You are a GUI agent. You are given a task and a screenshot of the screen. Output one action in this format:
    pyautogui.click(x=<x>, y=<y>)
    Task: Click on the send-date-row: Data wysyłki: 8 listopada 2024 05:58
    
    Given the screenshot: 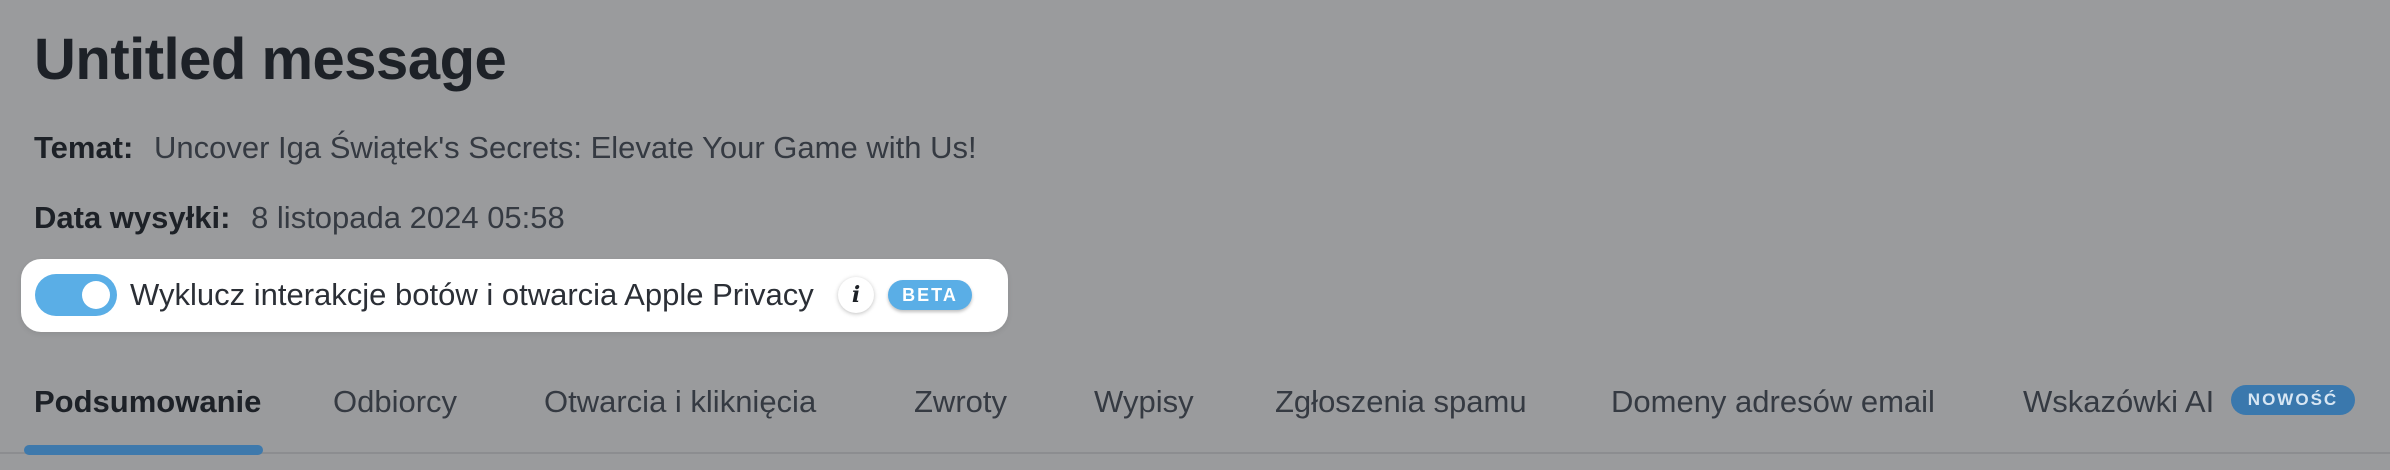 What is the action you would take?
    pyautogui.click(x=299, y=218)
    